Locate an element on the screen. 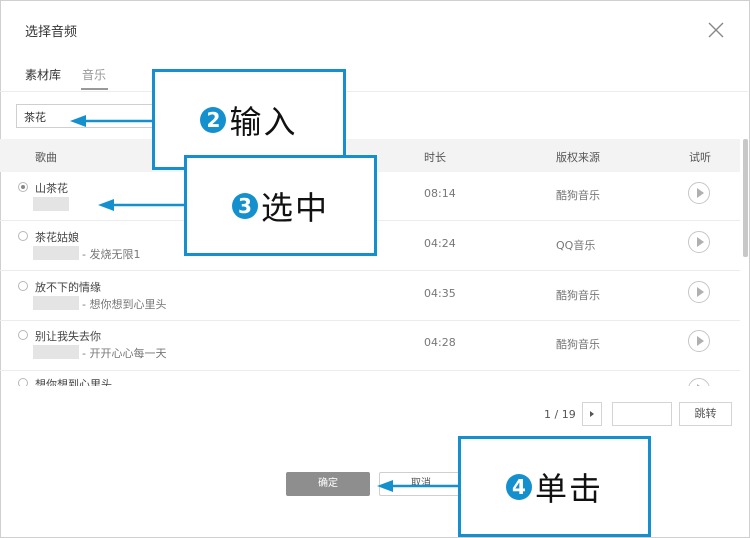  song-title: 想你想到心里头 is located at coordinates (73, 382).